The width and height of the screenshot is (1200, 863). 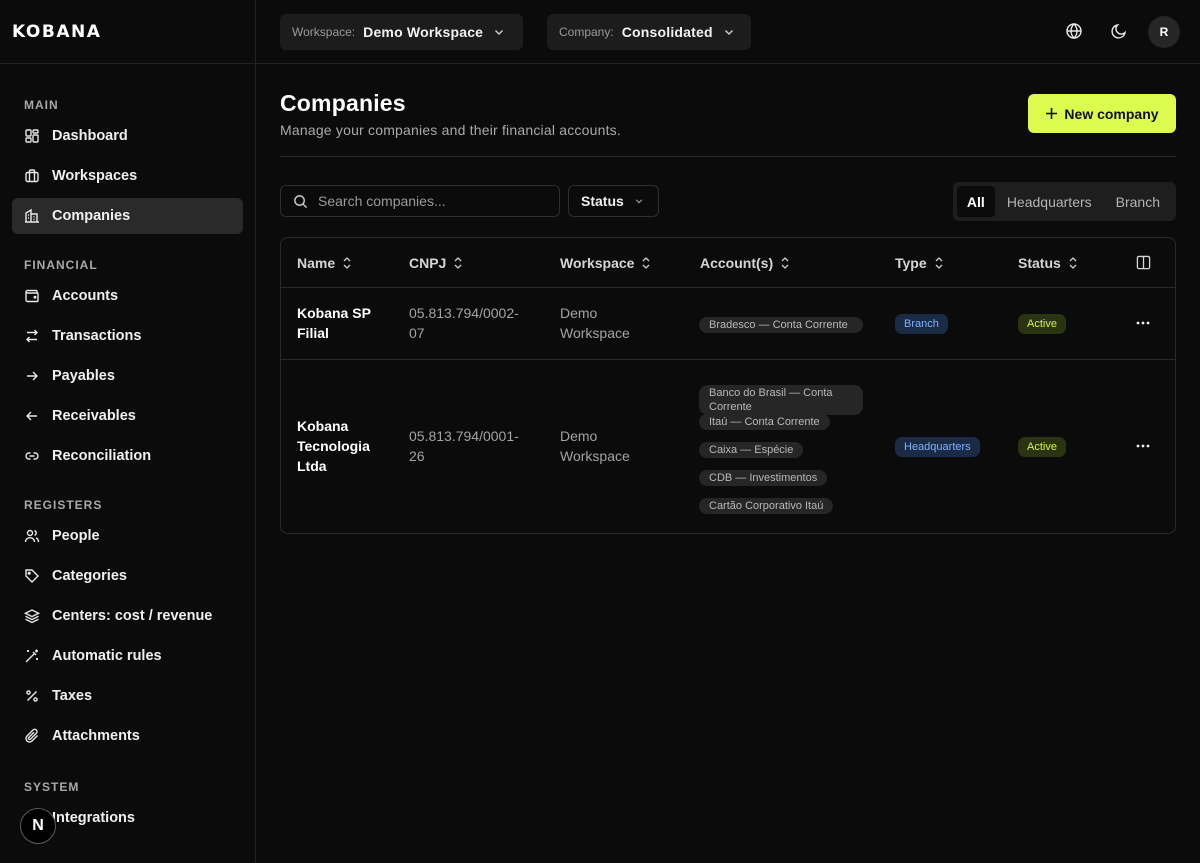 I want to click on search-input, so click(x=428, y=201).